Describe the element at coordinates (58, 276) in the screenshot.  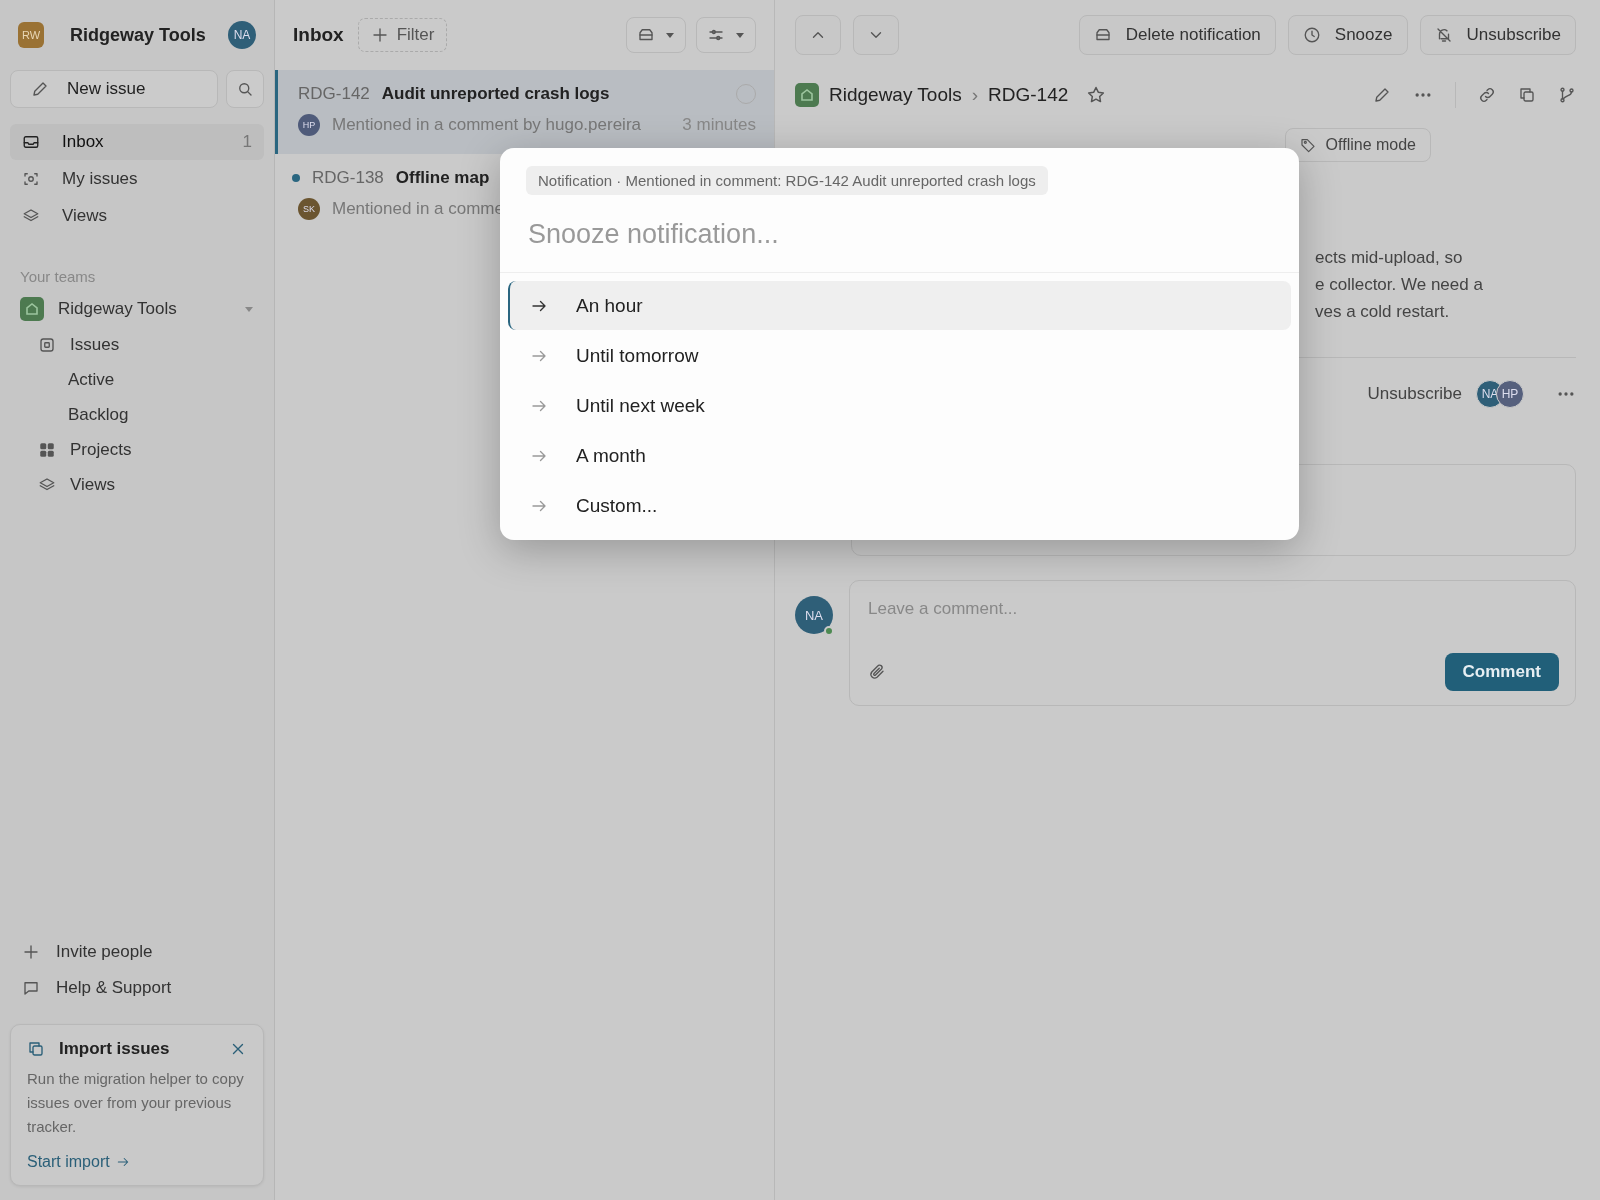
I see `section-heading: Your teams` at that location.